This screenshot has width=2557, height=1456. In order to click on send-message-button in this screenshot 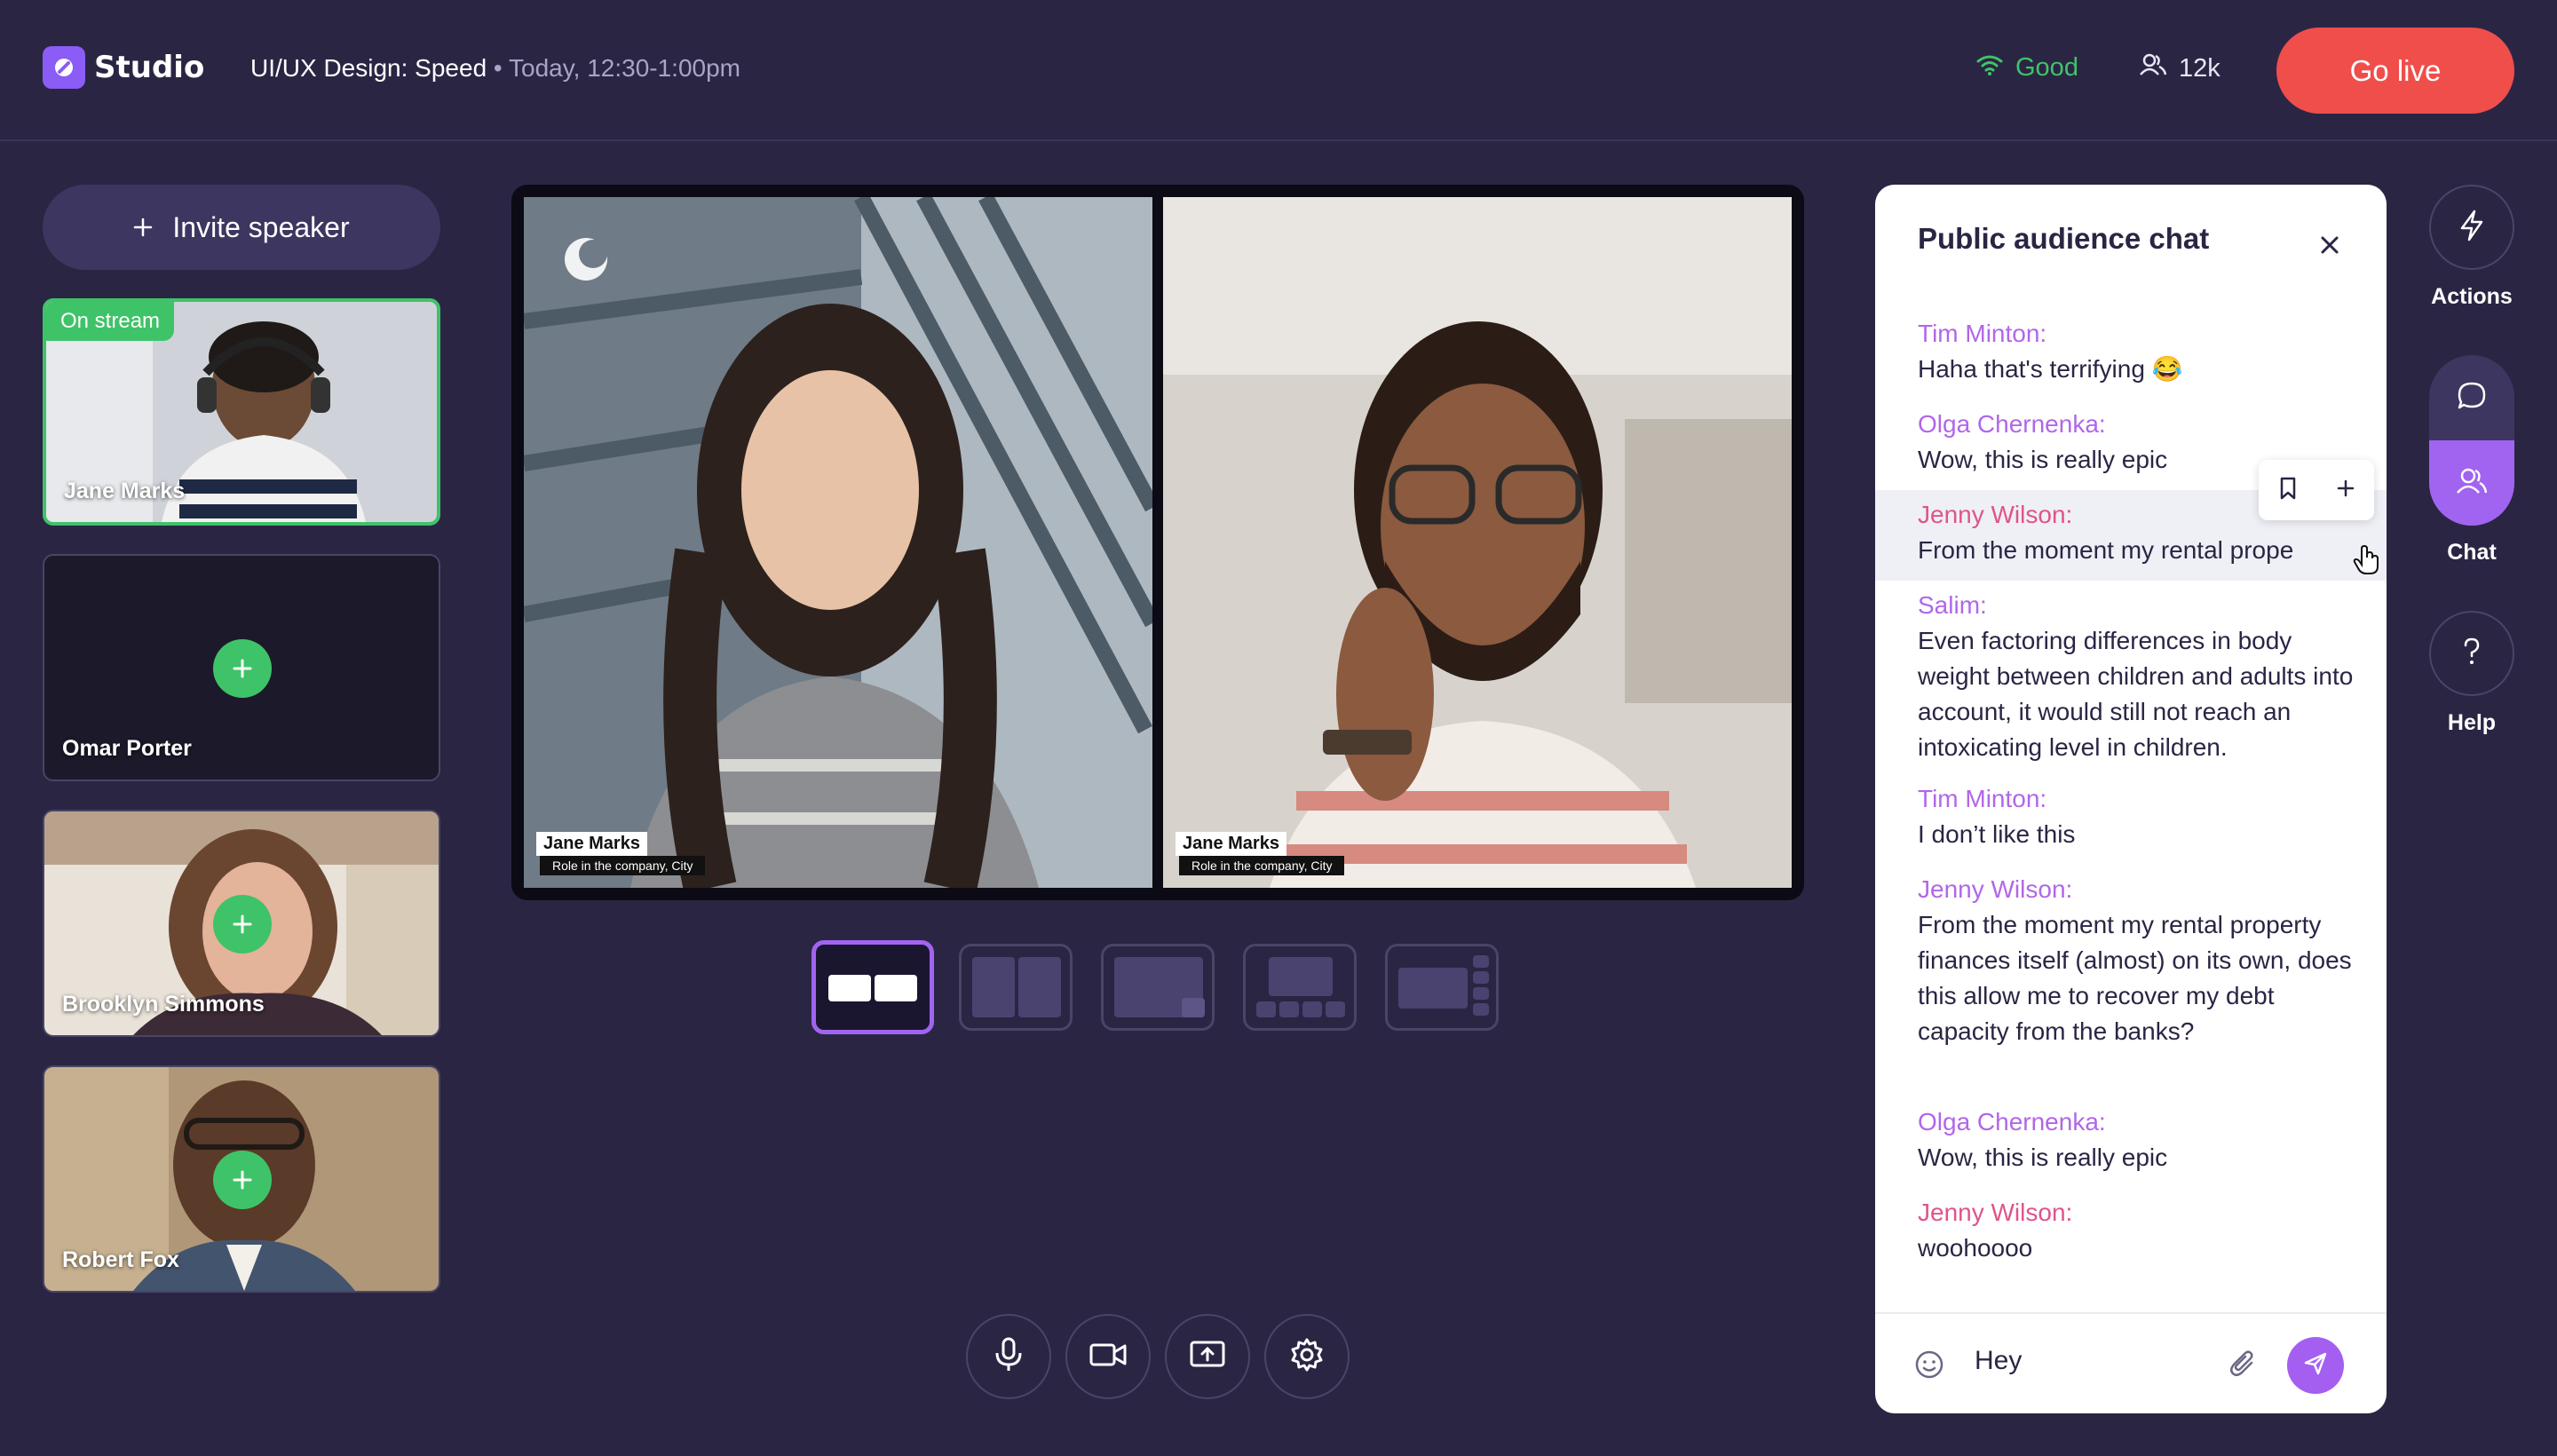, I will do `click(2315, 1365)`.